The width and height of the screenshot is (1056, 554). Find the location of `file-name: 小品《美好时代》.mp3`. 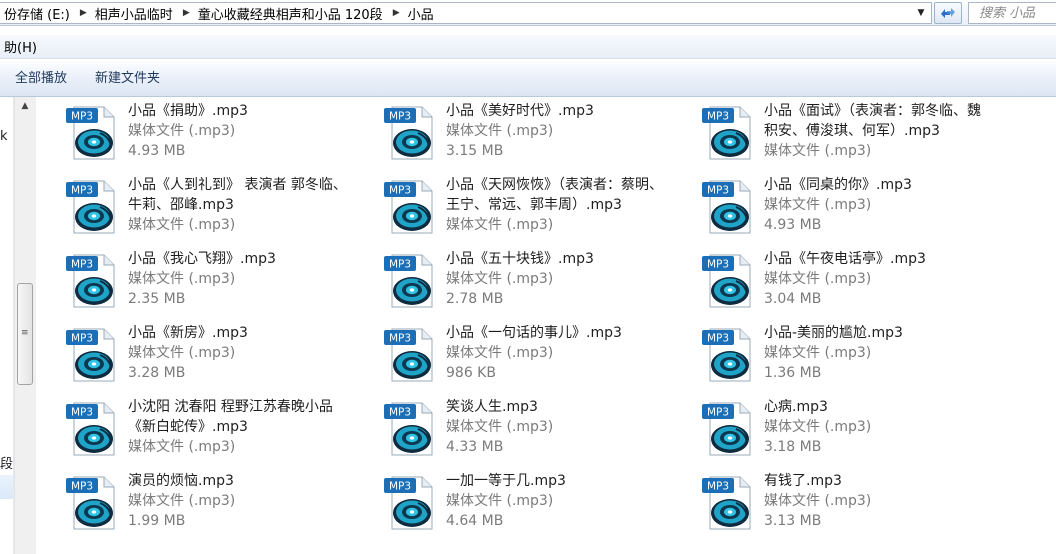

file-name: 小品《美好时代》.mp3 is located at coordinates (520, 111).